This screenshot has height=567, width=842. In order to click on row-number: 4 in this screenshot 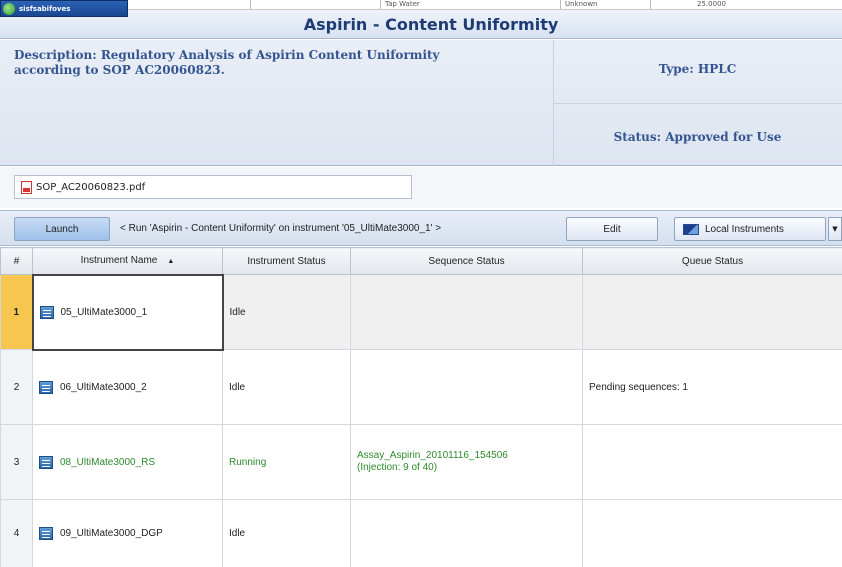, I will do `click(16, 533)`.